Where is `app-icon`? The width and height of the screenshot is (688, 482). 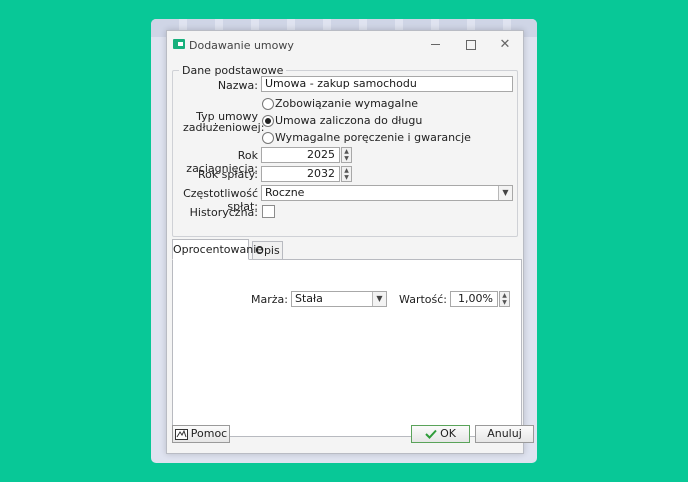
app-icon is located at coordinates (179, 44).